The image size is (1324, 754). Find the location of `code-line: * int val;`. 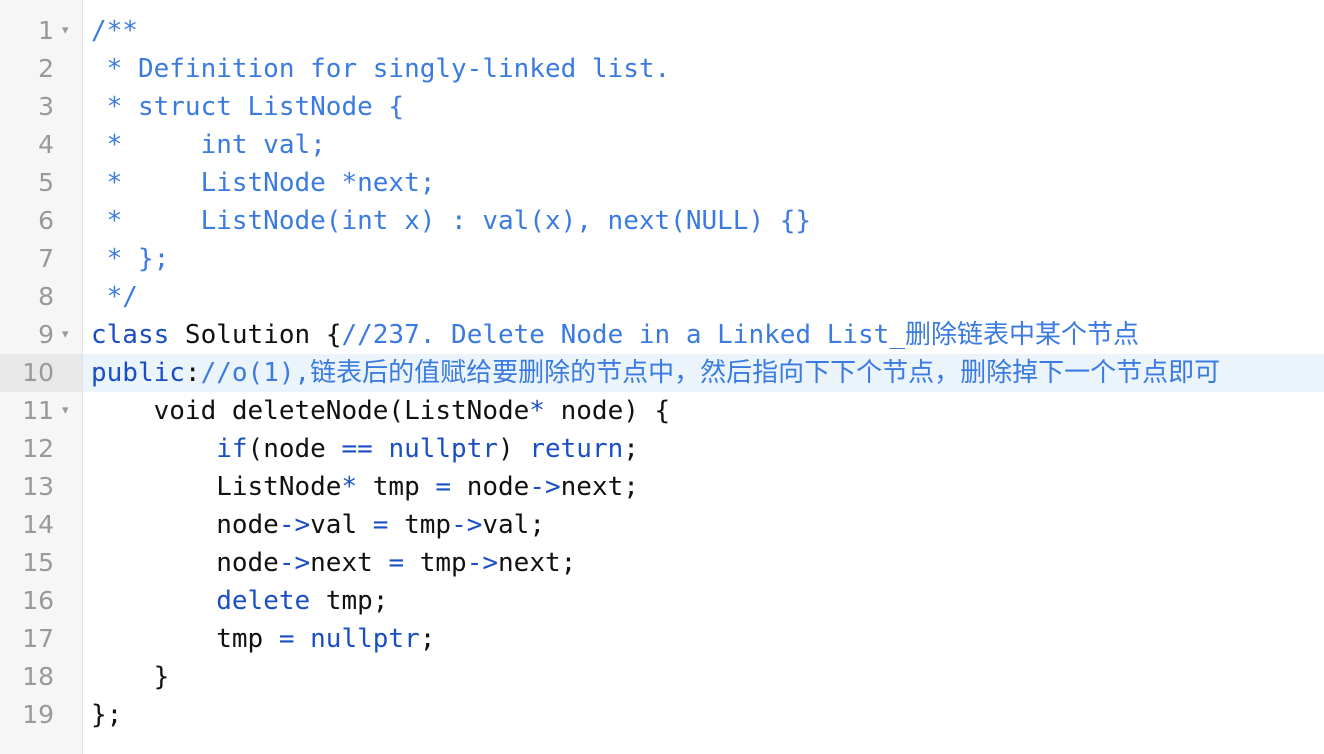

code-line: * int val; is located at coordinates (204, 145).